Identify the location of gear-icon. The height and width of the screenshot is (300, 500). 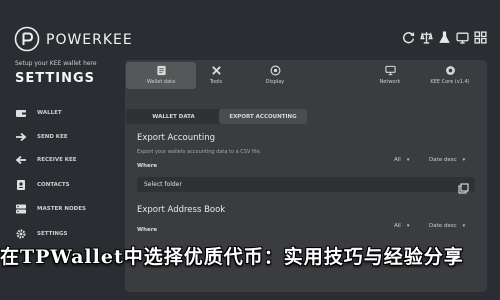
(21, 234).